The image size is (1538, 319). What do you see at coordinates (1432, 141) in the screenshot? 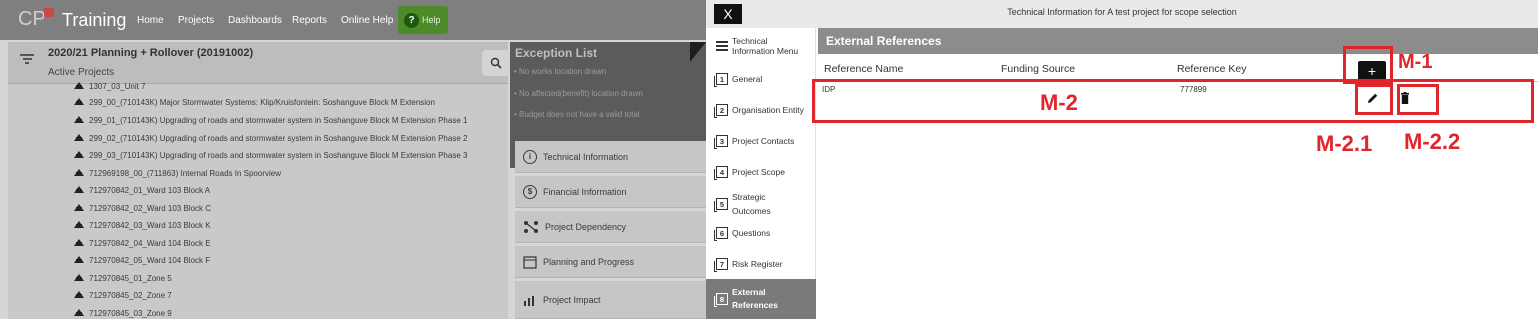
I see `annotation-m2-2: M-2.2` at bounding box center [1432, 141].